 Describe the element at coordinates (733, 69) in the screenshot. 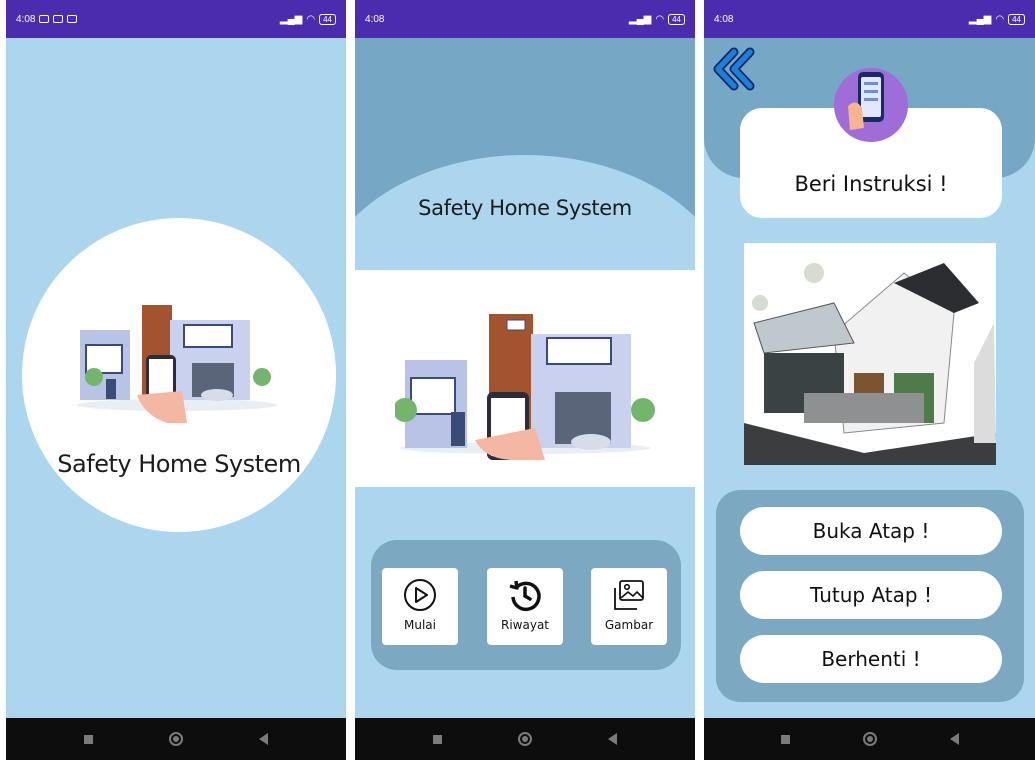

I see `double-chevron-left-icon` at that location.